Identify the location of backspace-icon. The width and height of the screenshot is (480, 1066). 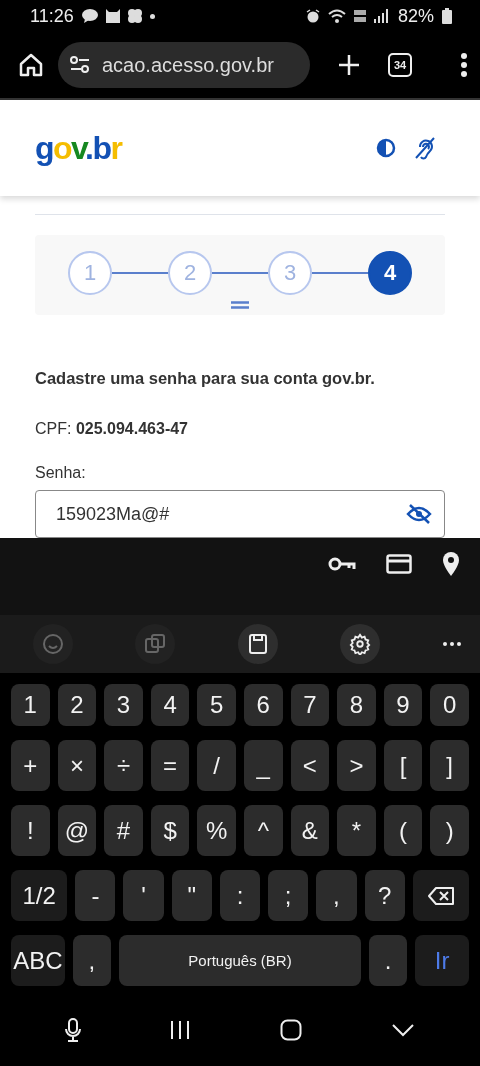
(440, 895).